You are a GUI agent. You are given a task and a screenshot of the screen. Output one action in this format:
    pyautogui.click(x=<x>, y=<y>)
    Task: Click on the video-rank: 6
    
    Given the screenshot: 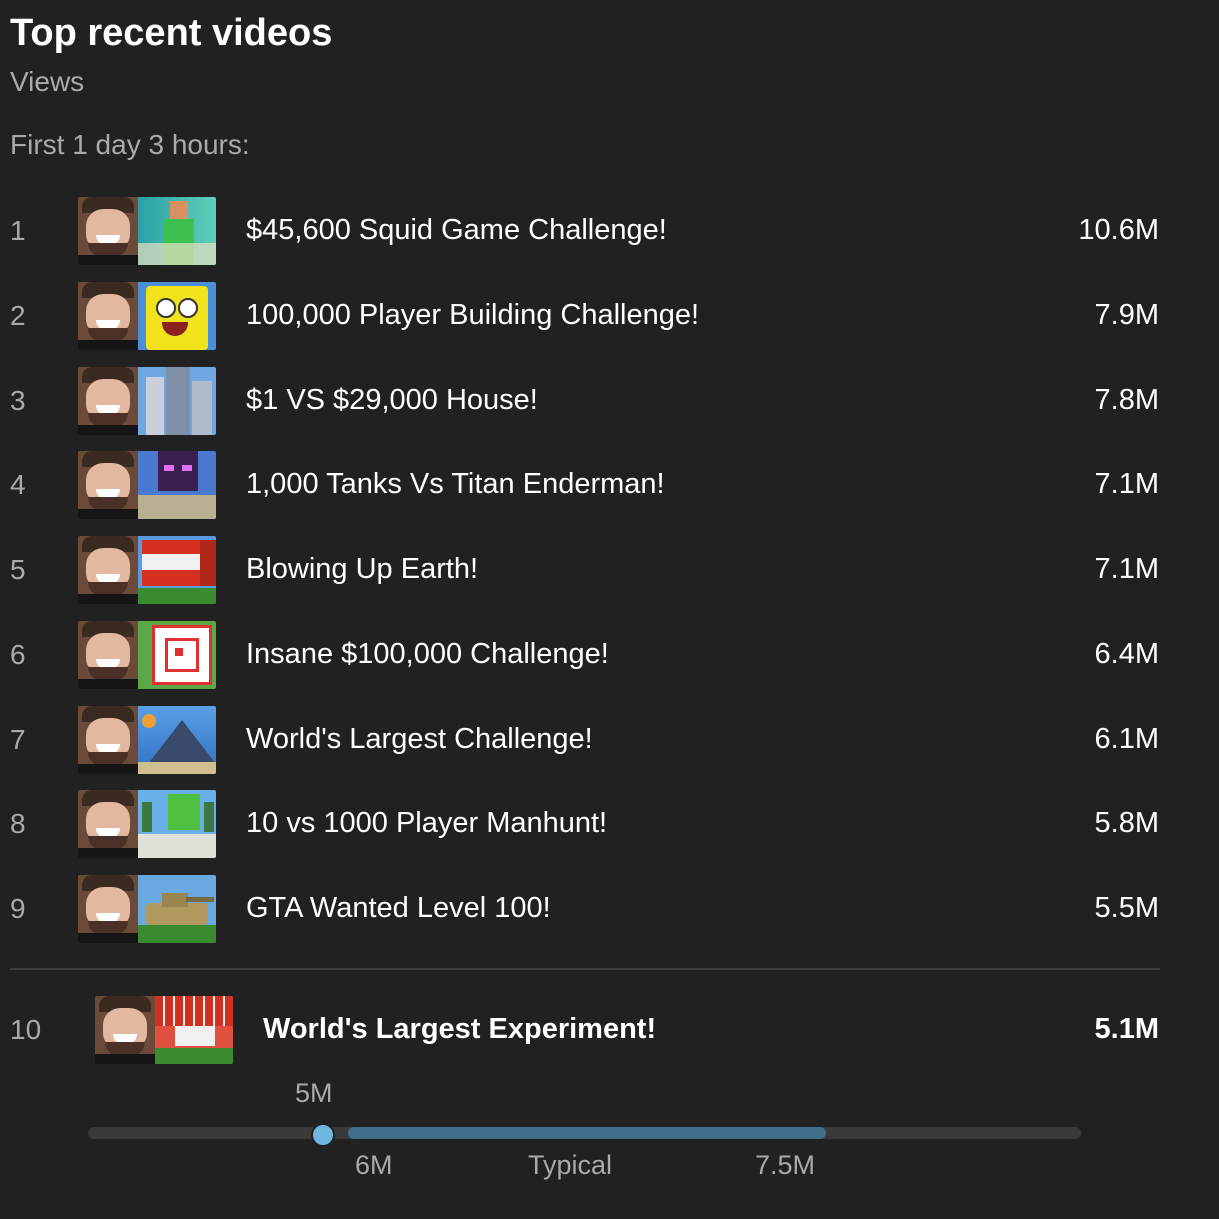 What is the action you would take?
    pyautogui.click(x=18, y=654)
    